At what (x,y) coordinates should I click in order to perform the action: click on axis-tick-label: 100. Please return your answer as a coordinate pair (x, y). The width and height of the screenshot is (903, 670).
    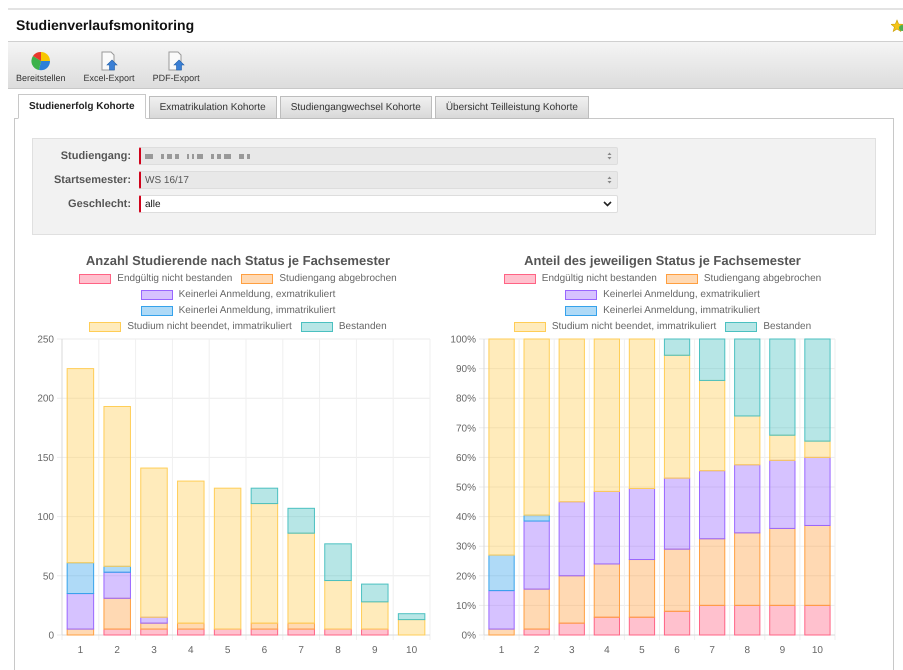
    Looking at the image, I should click on (45, 518).